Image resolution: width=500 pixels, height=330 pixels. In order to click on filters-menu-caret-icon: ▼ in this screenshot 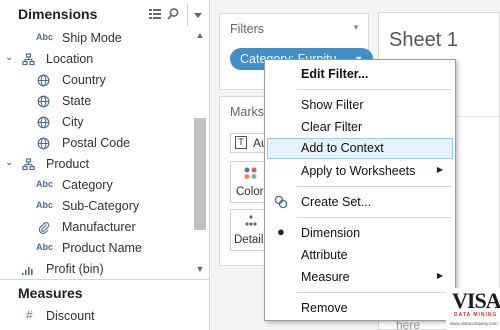, I will do `click(356, 27)`.